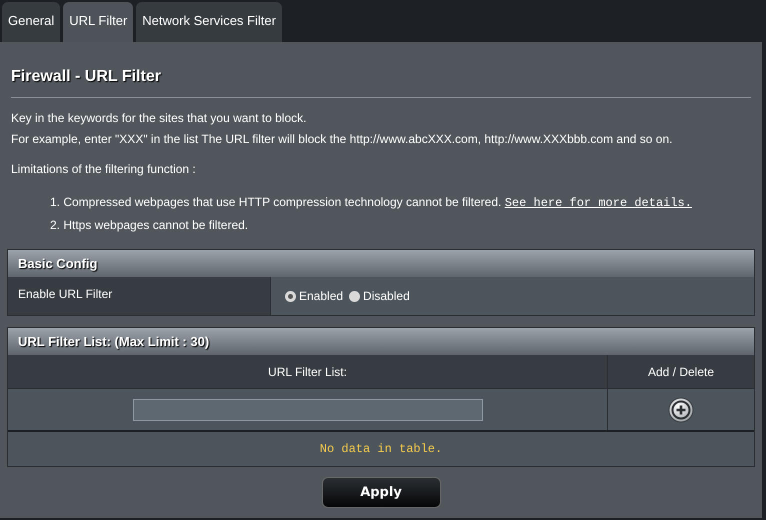 This screenshot has width=766, height=520. I want to click on limitations-label: Limitations of the filtering function :, so click(103, 169).